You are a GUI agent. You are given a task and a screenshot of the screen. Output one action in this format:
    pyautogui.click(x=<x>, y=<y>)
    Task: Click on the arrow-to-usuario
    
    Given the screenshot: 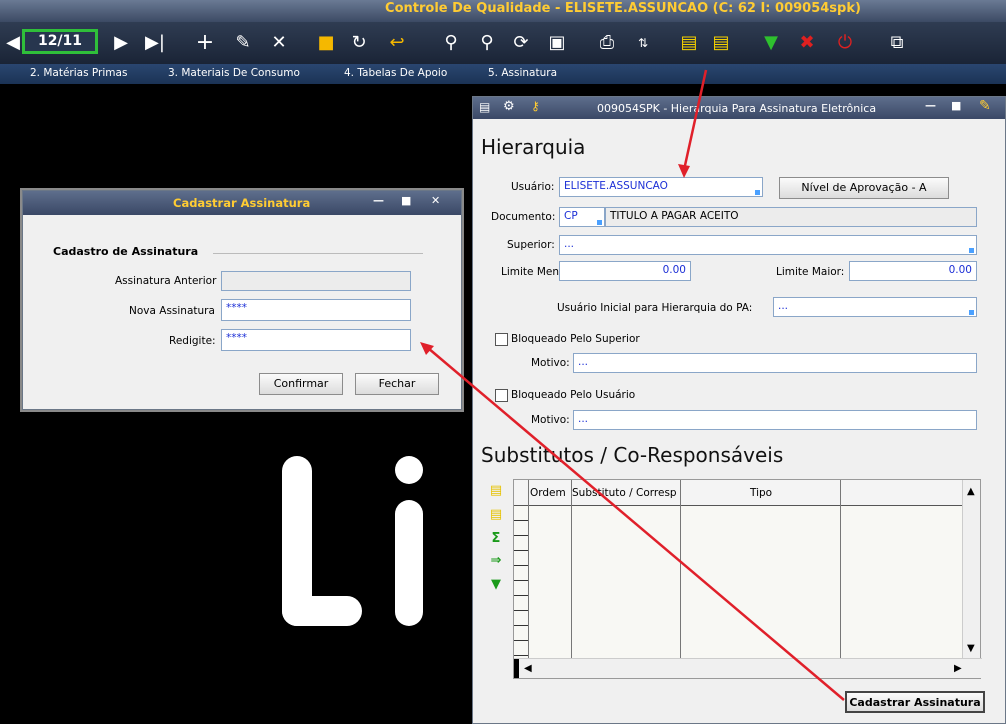 What is the action you would take?
    pyautogui.click(x=695, y=120)
    